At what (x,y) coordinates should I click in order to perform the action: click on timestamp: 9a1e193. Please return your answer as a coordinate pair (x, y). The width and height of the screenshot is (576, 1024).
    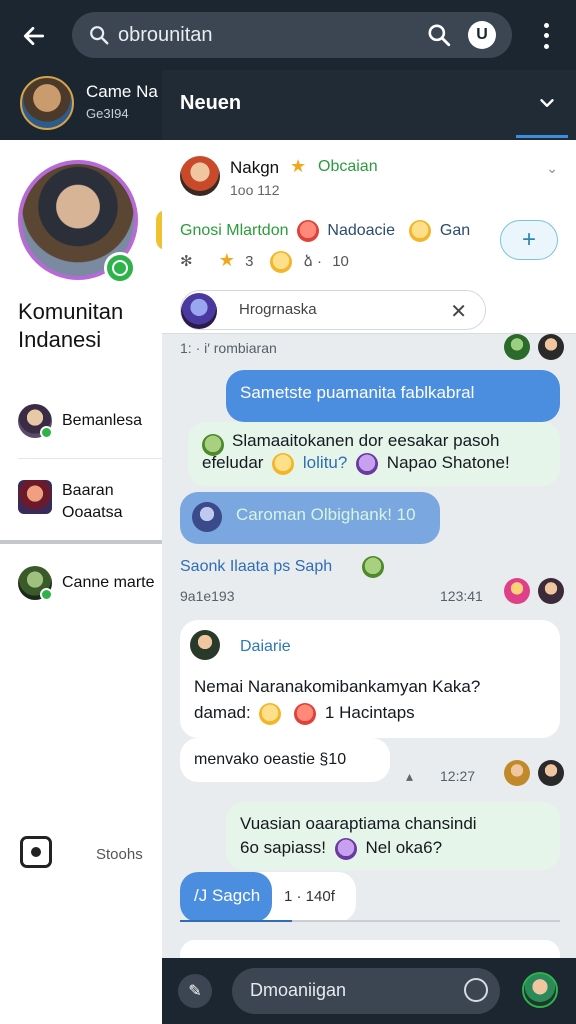
    Looking at the image, I should click on (207, 596).